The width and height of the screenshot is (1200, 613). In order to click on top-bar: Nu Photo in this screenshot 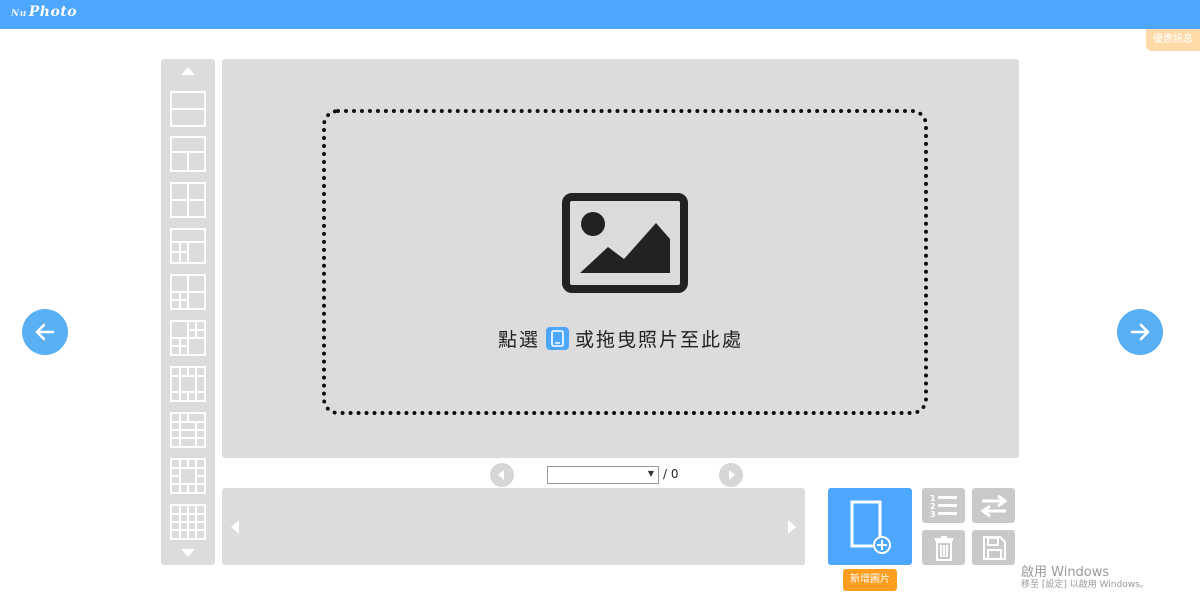, I will do `click(600, 14)`.